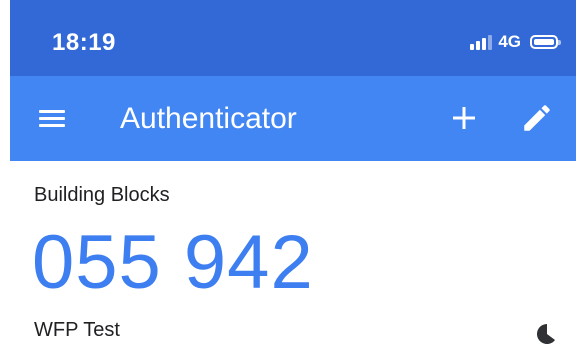 This screenshot has height=358, width=576. Describe the element at coordinates (173, 263) in the screenshot. I see `verification-code: 055 942` at that location.